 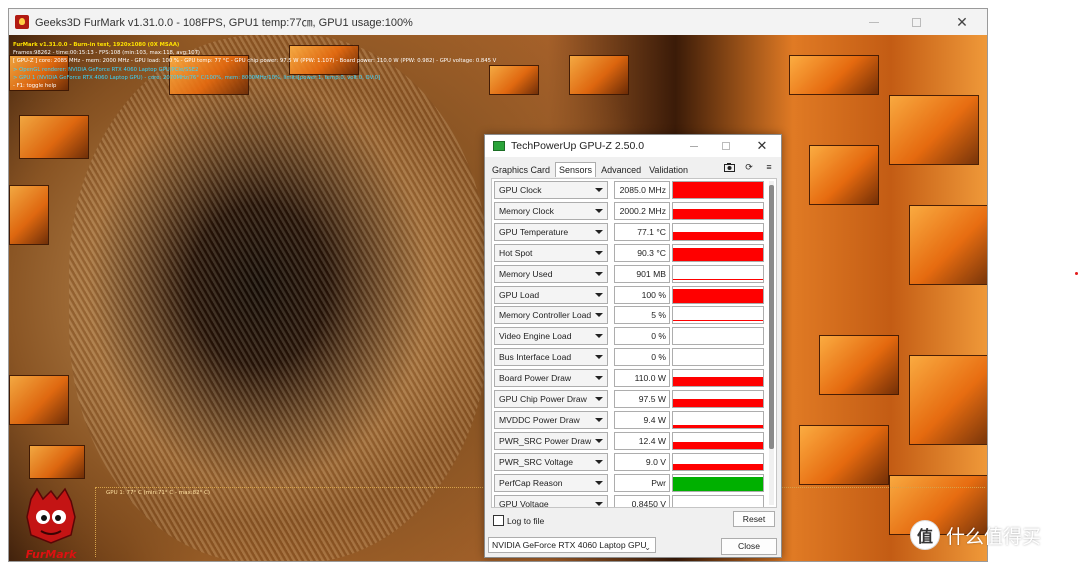 I want to click on sensor-value: 901 MB, so click(x=642, y=273).